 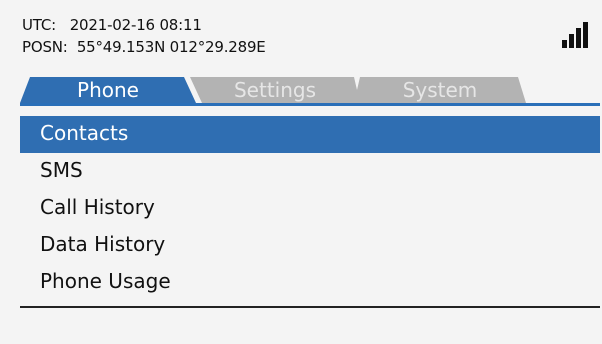 I want to click on menu-item-call-history: Call History, so click(x=310, y=208).